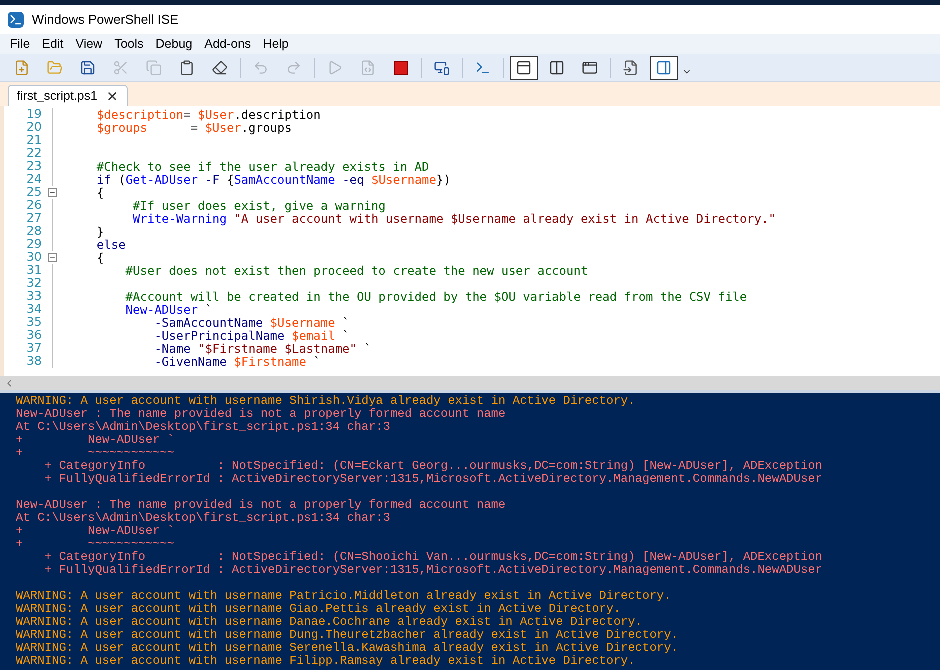 The image size is (940, 670). Describe the element at coordinates (174, 44) in the screenshot. I see `menu-item: Debug` at that location.